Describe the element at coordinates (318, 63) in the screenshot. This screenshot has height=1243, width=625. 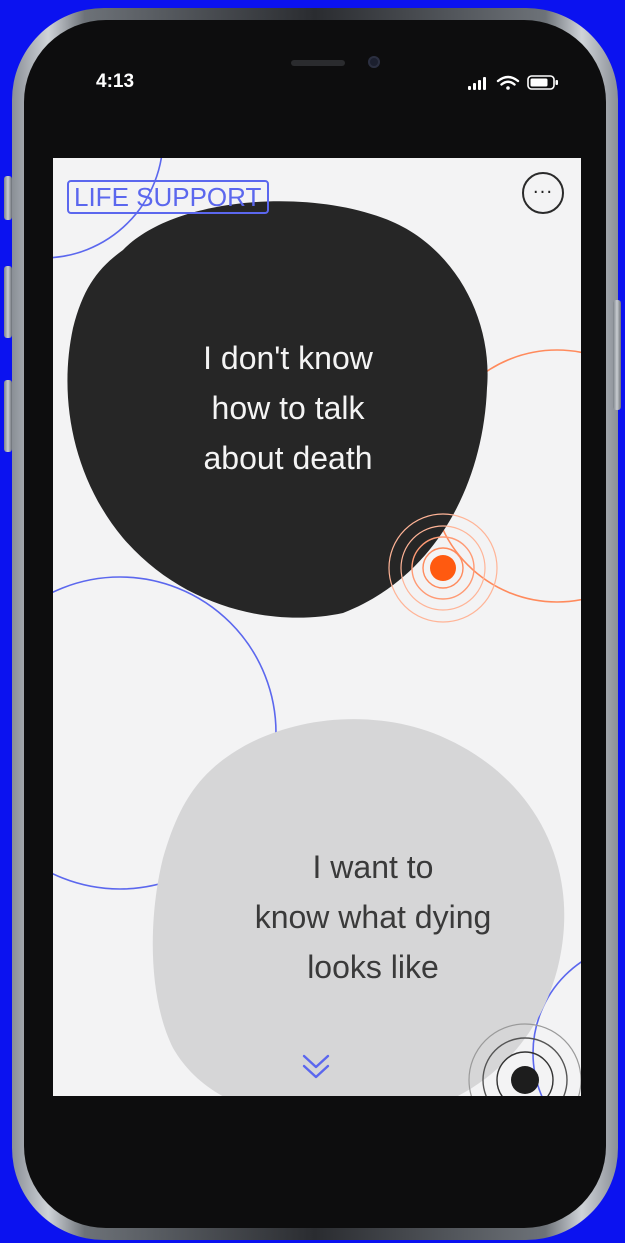
I see `earpiece-speaker` at that location.